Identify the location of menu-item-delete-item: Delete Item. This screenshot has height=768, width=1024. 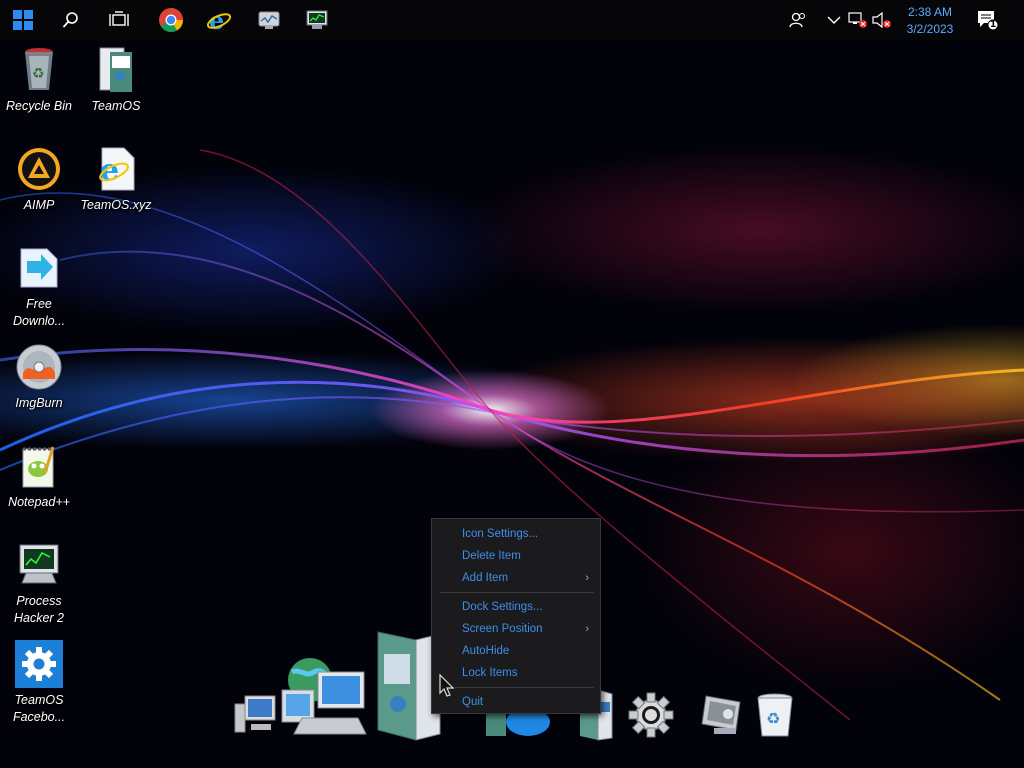
(516, 556).